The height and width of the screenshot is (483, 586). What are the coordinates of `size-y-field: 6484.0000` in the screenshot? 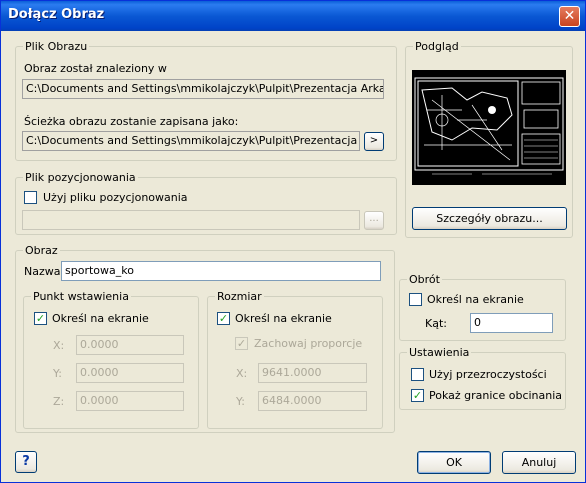 It's located at (312, 401).